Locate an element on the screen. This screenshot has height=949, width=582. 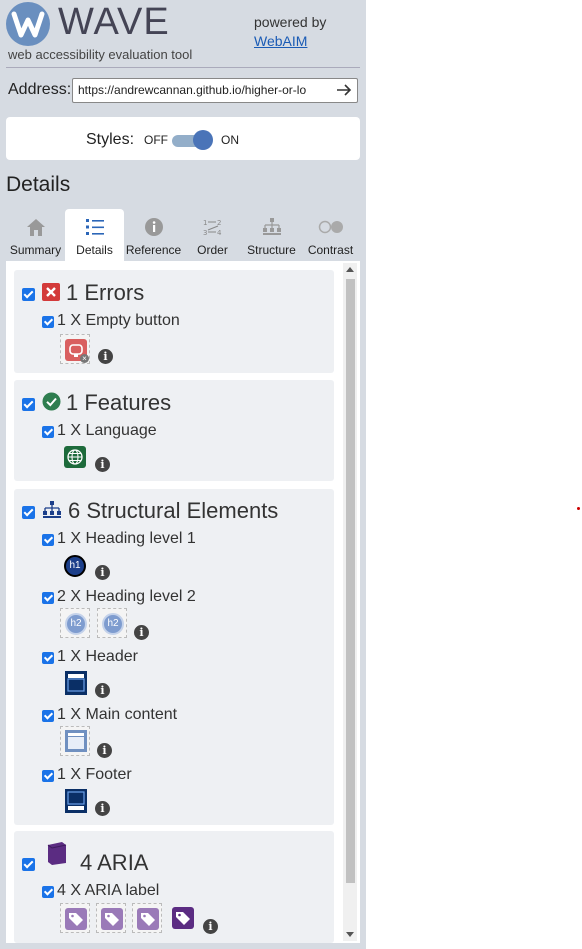
heading2-info-icon: i is located at coordinates (141, 632).